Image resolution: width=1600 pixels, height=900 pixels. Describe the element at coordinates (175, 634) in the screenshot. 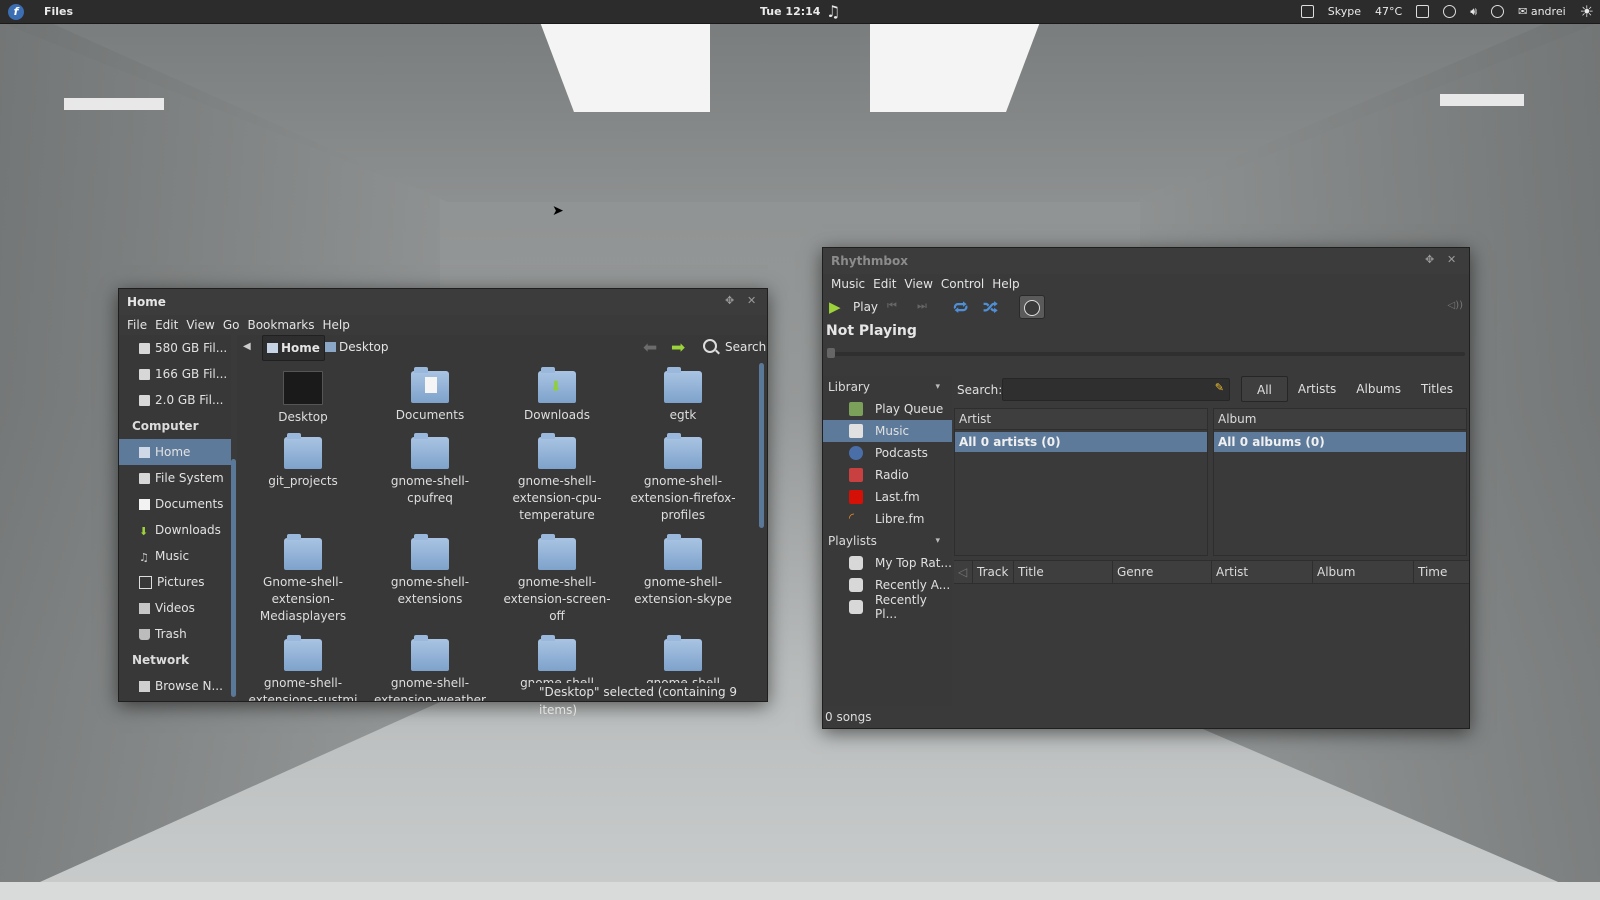

I see `sidebar-item-trash: Trash` at that location.